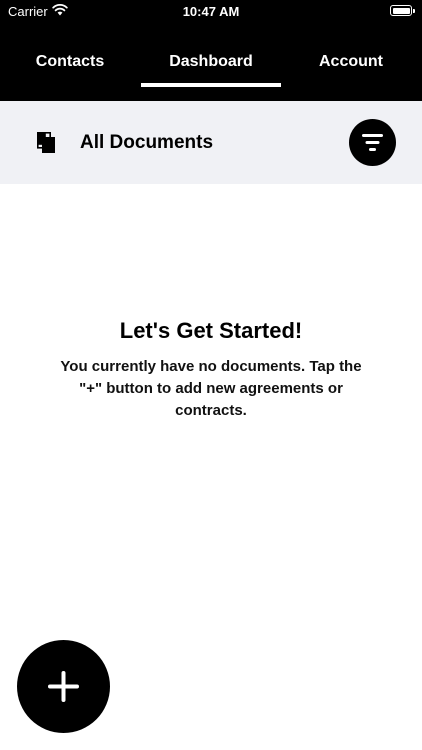 The width and height of the screenshot is (422, 750). I want to click on filter-icon, so click(372, 142).